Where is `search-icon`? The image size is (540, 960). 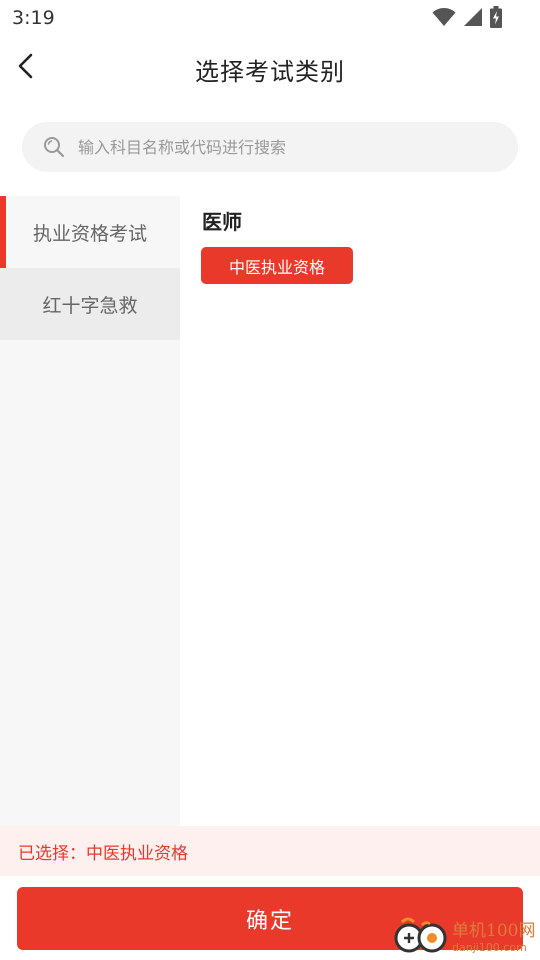 search-icon is located at coordinates (54, 147).